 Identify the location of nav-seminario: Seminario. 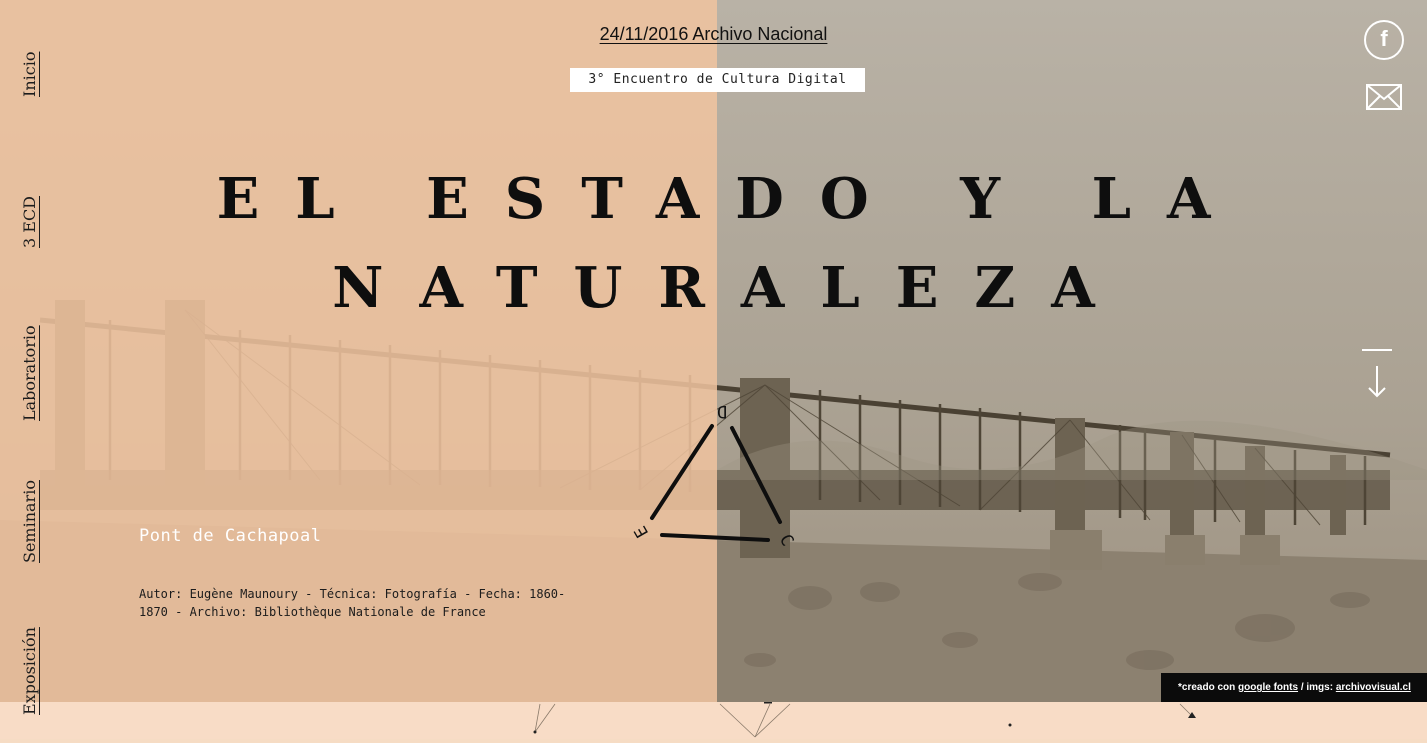
(29, 521).